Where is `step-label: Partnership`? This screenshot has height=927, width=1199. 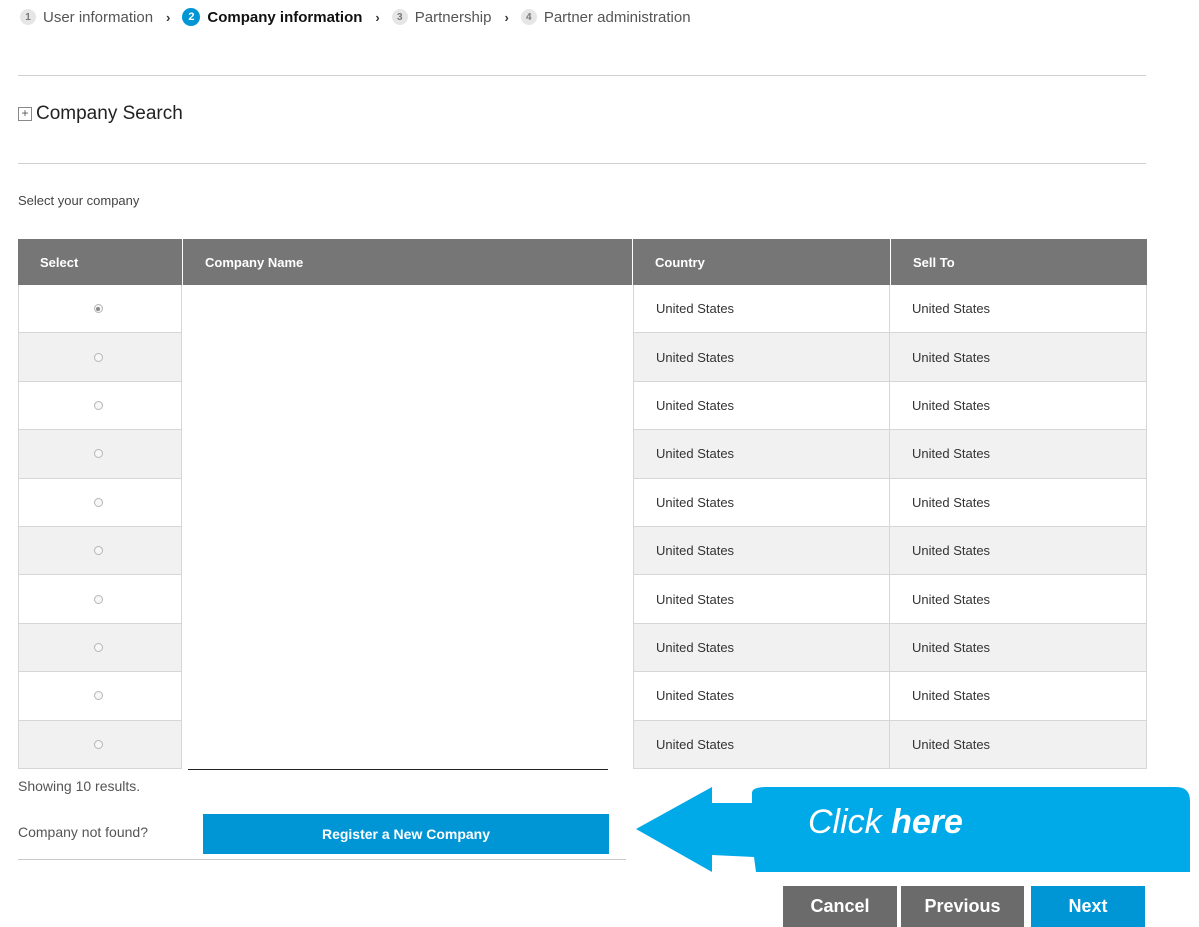
step-label: Partnership is located at coordinates (453, 17).